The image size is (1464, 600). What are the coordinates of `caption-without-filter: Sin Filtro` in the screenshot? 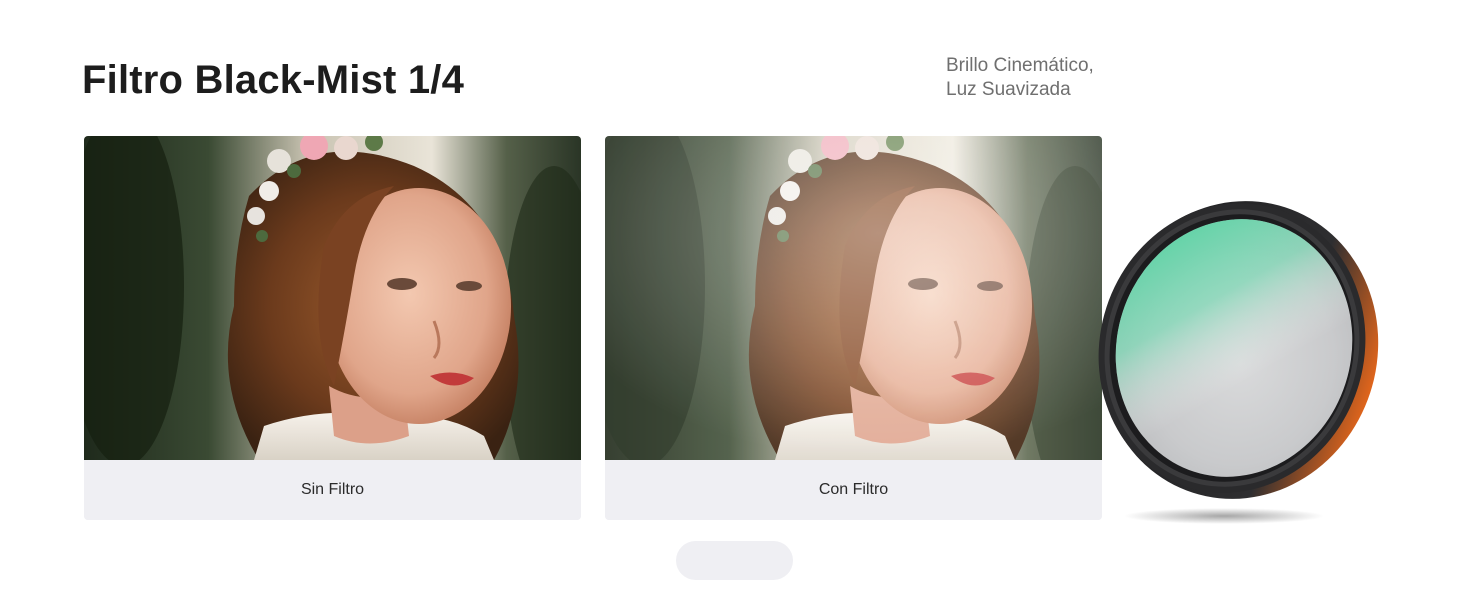 It's located at (332, 490).